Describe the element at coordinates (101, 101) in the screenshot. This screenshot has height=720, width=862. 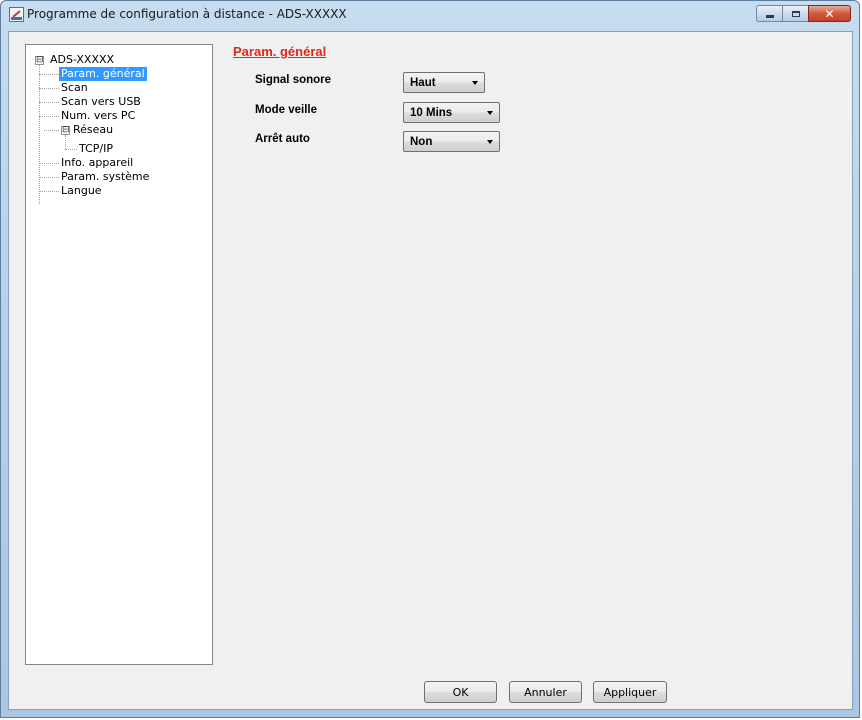
I see `tree-item-label: Scan vers USB` at that location.